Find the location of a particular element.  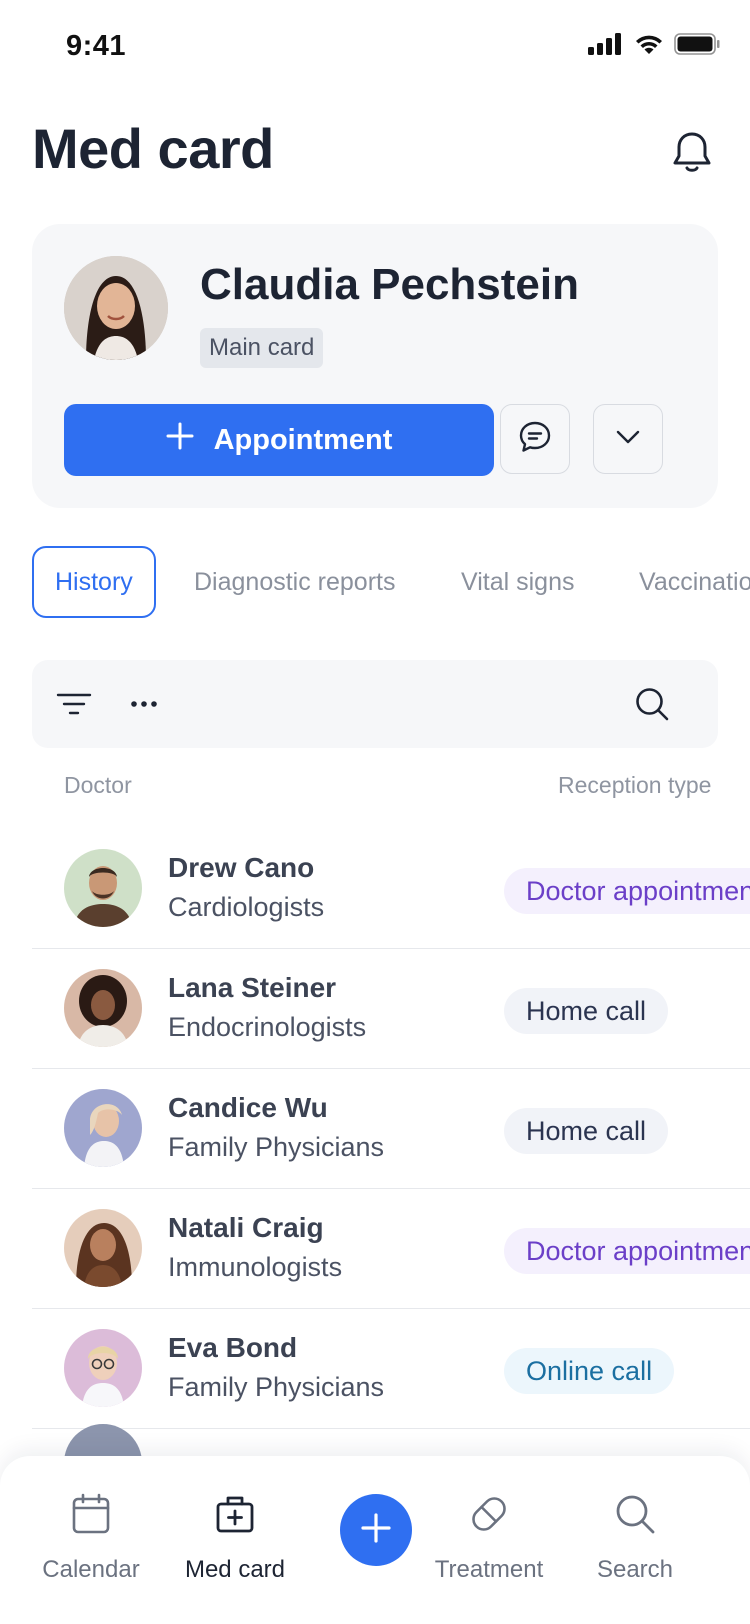

wifi-icon is located at coordinates (649, 46).